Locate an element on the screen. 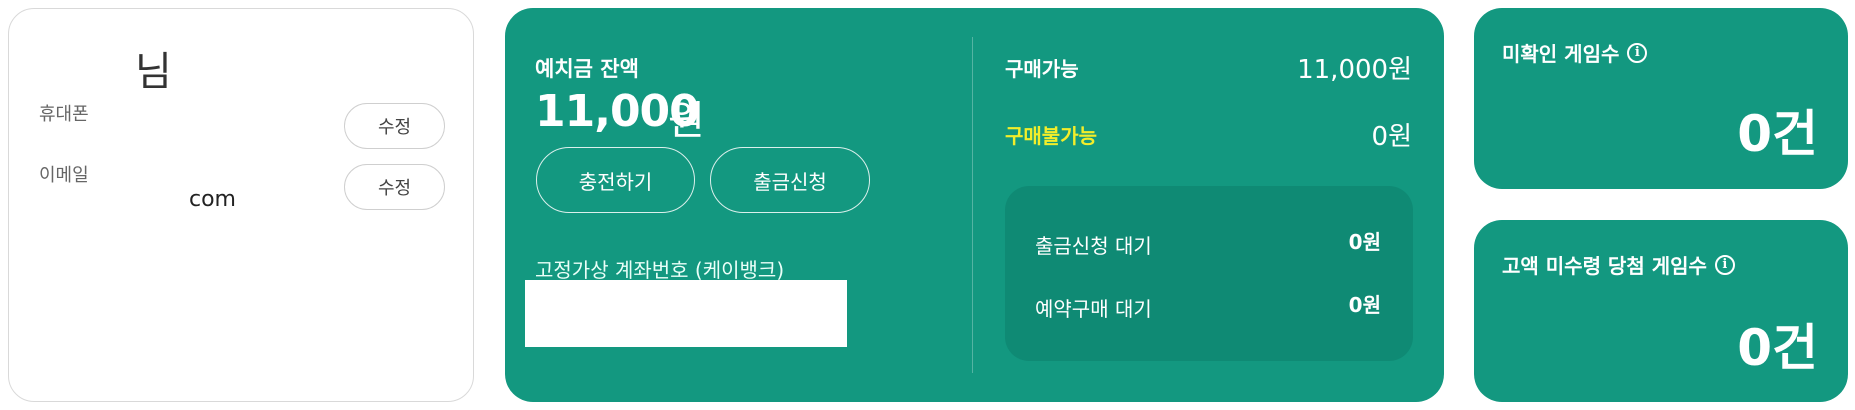 Image resolution: width=1855 pixels, height=410 pixels. unconfirmed-games-card: 미확인 게임수 i 0건 is located at coordinates (1661, 98).